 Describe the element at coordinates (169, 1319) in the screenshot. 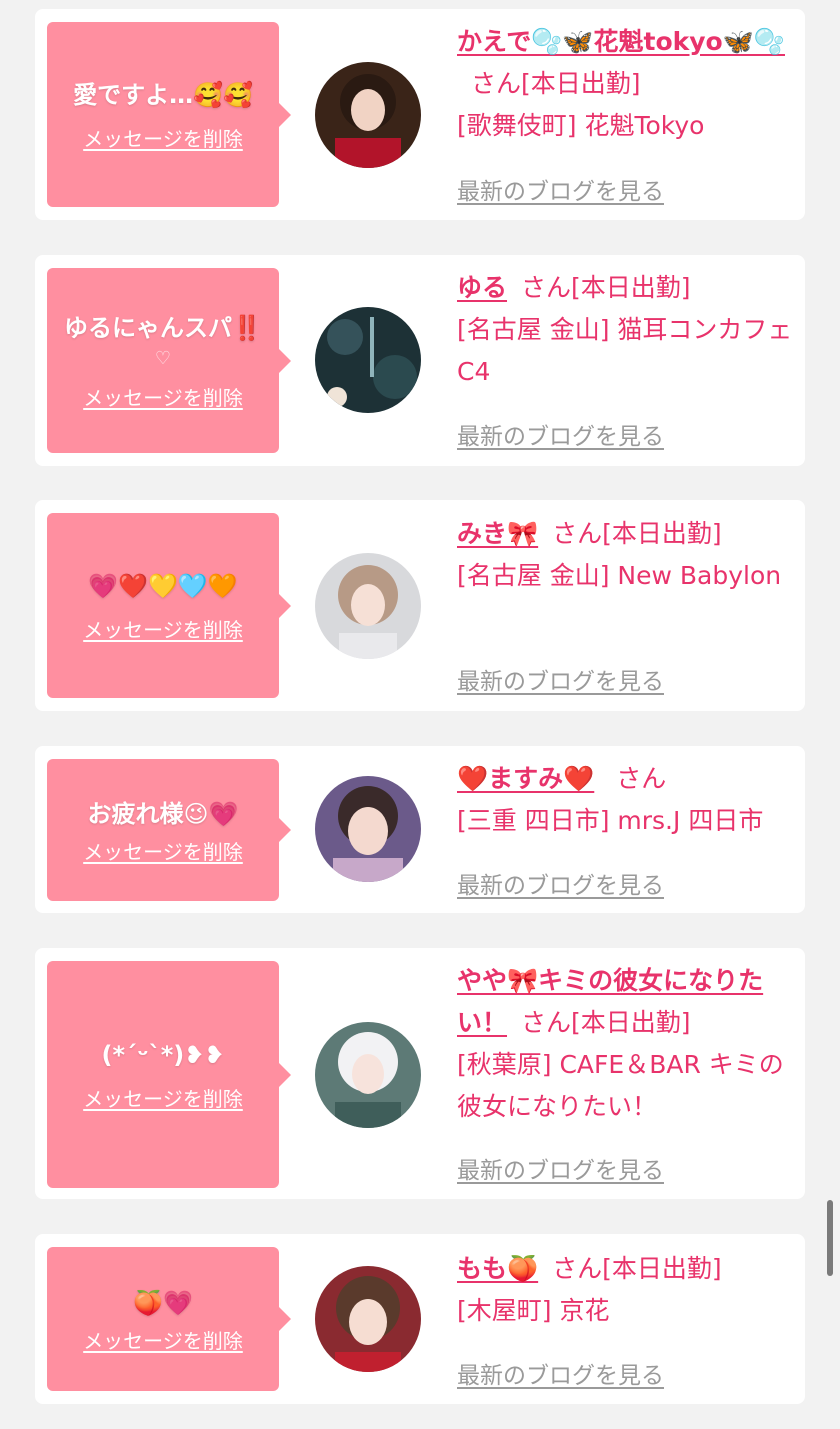

I see `message-bubble: 🍑💗 メッセージを削除` at that location.